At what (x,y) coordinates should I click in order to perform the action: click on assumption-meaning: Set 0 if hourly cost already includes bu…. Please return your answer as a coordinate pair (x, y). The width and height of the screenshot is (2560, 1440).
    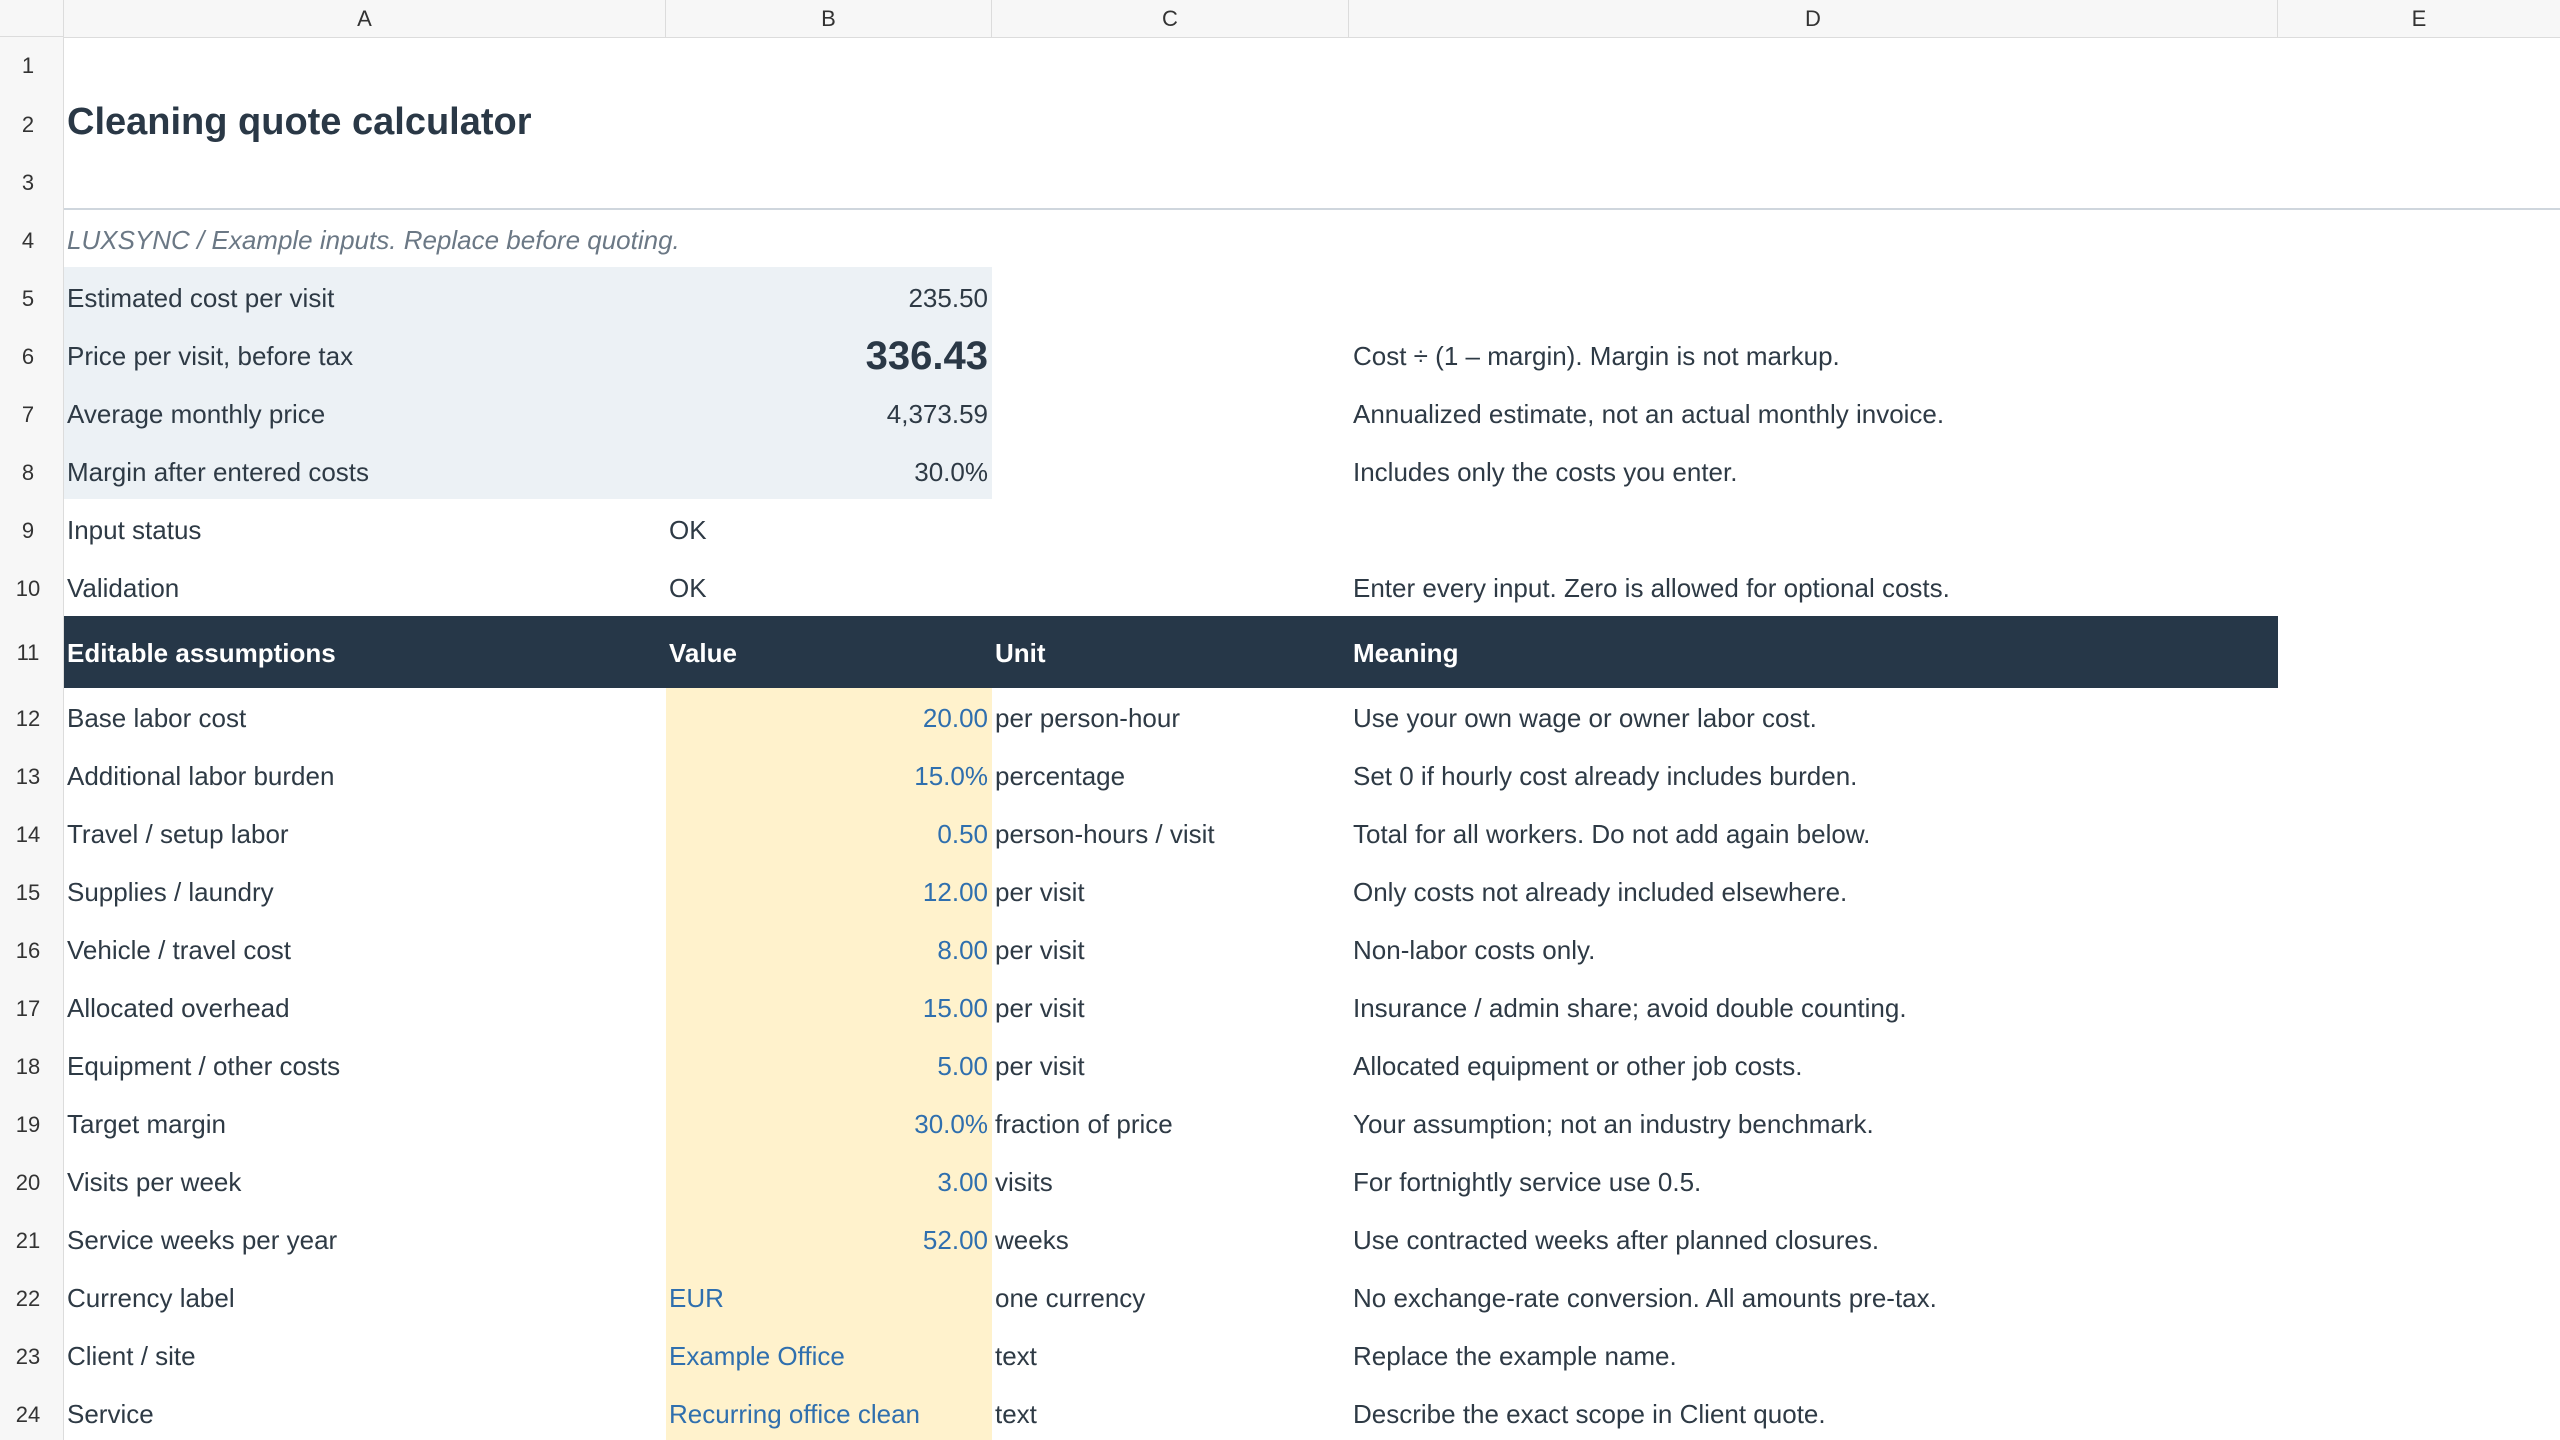
    Looking at the image, I should click on (1814, 776).